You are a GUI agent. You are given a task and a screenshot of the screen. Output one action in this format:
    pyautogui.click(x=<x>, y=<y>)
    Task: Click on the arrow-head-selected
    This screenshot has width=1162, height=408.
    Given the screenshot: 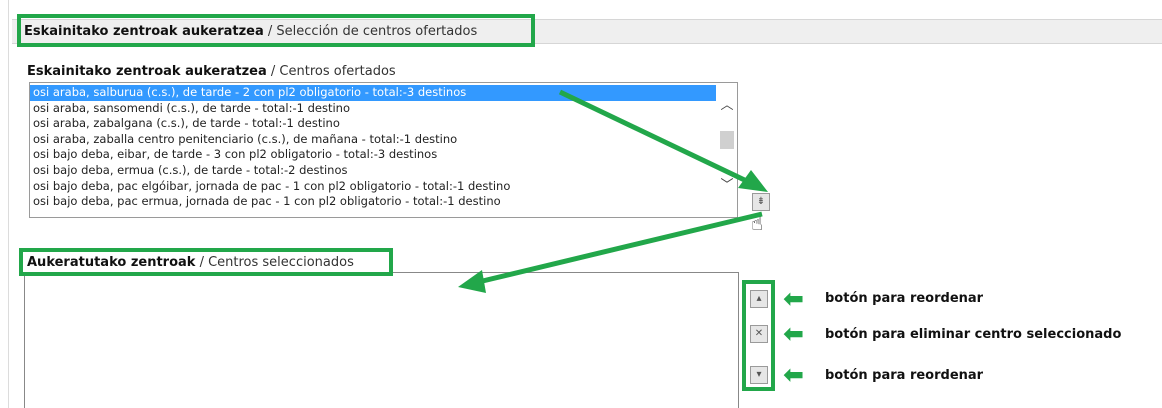 What is the action you would take?
    pyautogui.click(x=472, y=281)
    